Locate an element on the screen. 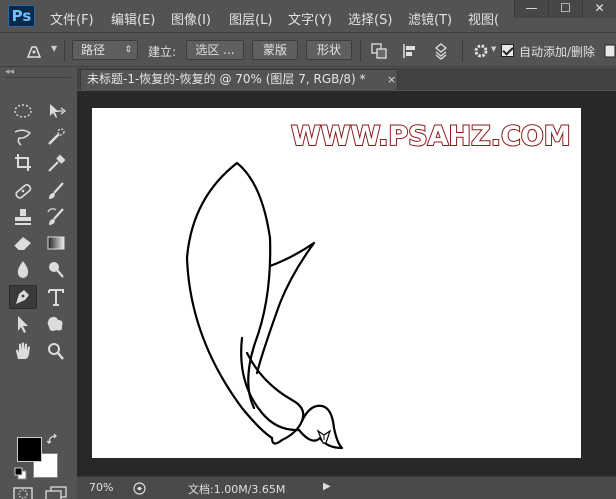 This screenshot has width=616, height=499. quick-select-tool-icon is located at coordinates (56, 137).